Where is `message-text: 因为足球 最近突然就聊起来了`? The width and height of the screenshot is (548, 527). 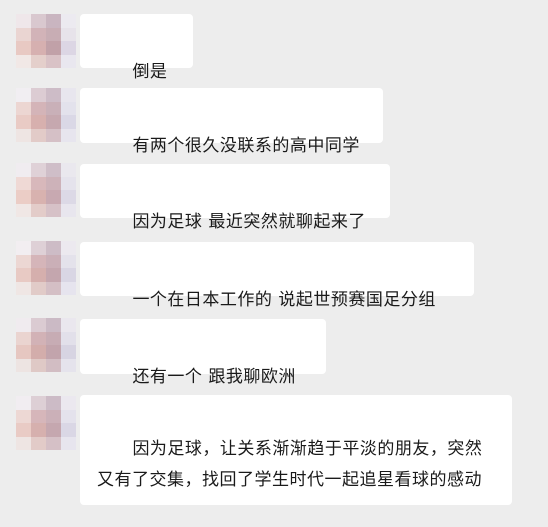 message-text: 因为足球 最近突然就聊起来了 is located at coordinates (249, 222).